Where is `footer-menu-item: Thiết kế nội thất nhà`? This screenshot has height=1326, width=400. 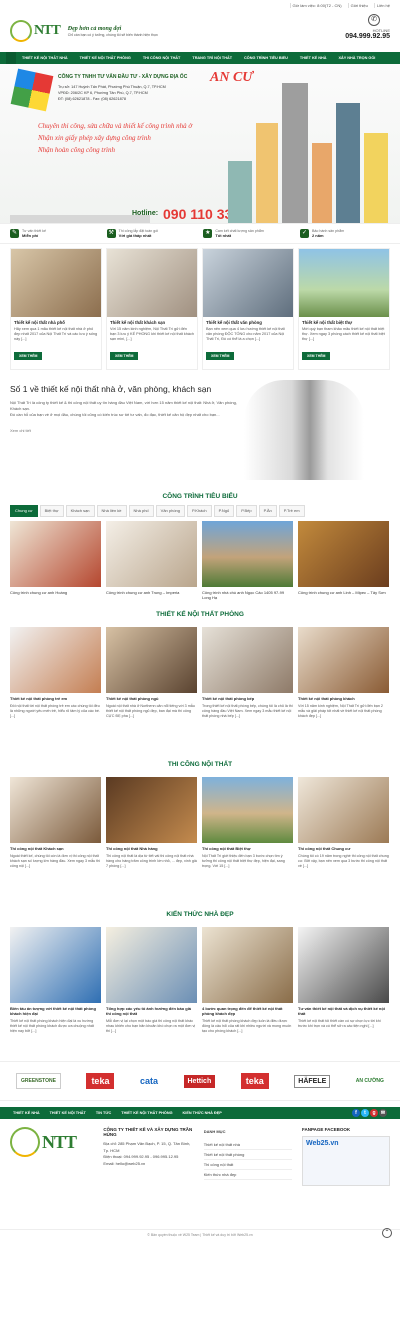 footer-menu-item: Thiết kế nội thất nhà is located at coordinates (247, 1145).